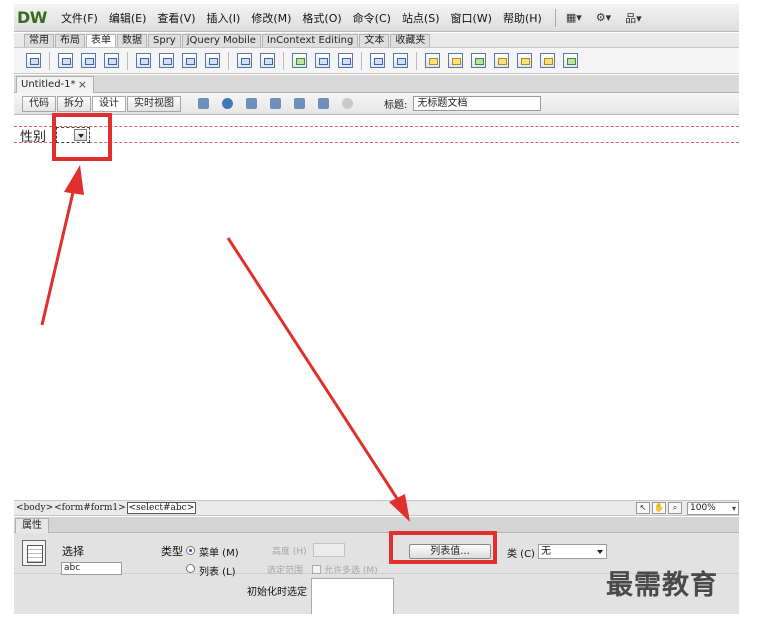 The image size is (759, 620). I want to click on initial-selected-list, so click(352, 596).